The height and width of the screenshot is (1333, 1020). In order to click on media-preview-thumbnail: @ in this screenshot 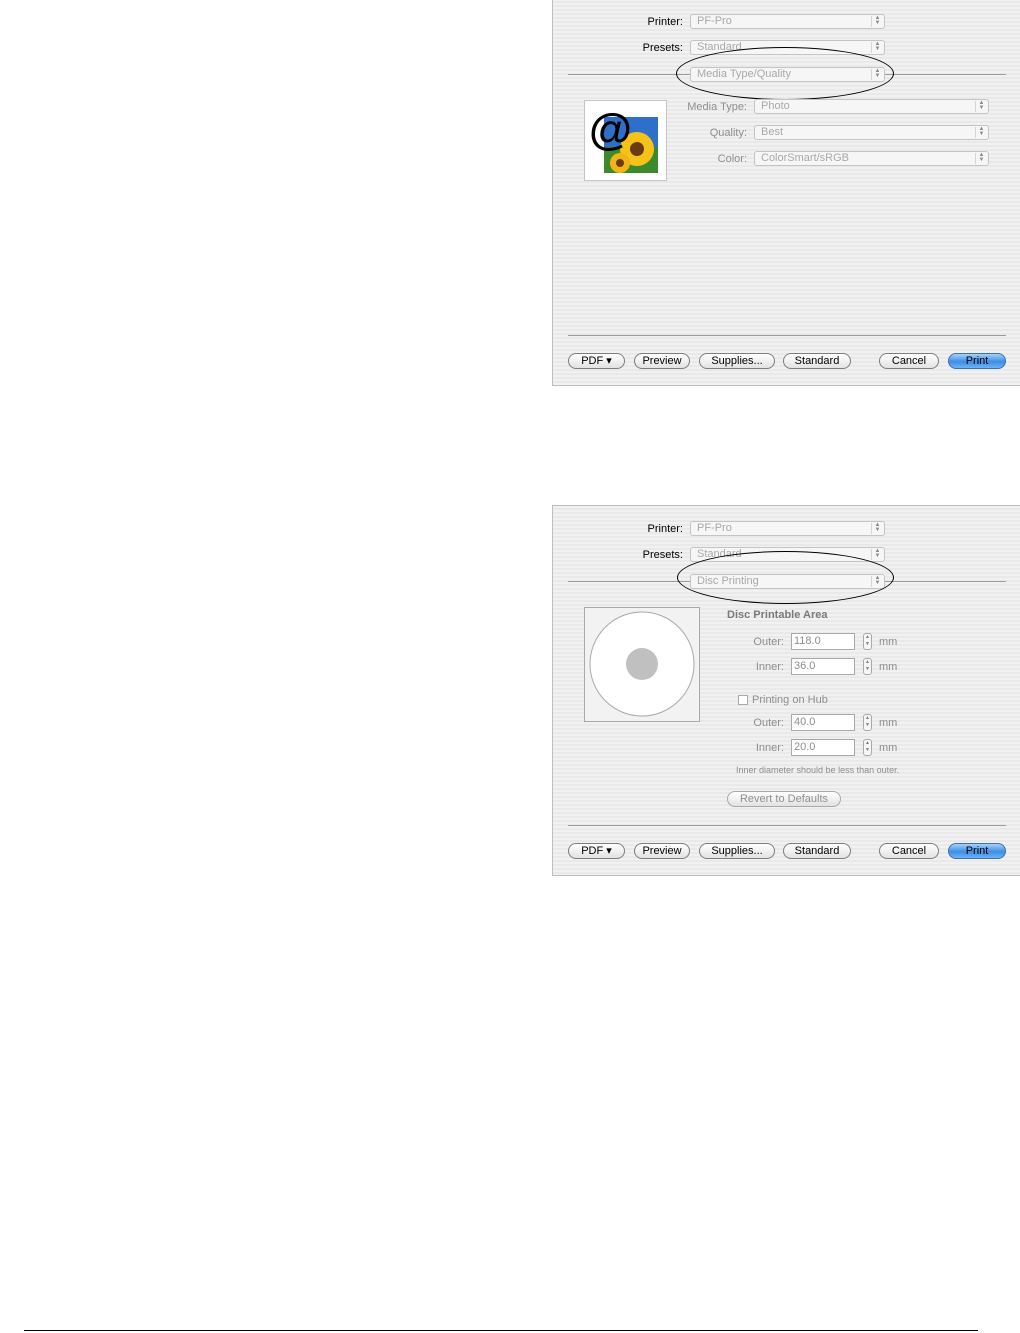, I will do `click(625, 140)`.